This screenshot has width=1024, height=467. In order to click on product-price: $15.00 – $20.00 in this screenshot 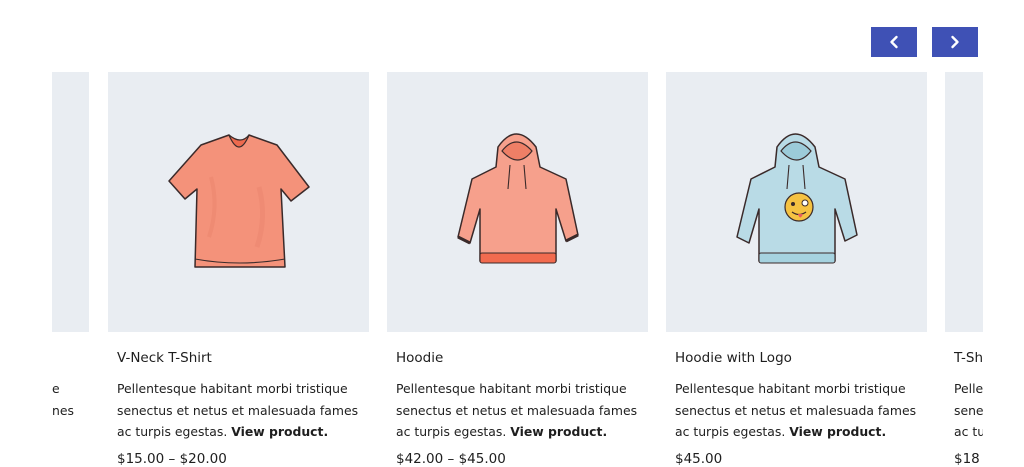, I will do `click(172, 458)`.